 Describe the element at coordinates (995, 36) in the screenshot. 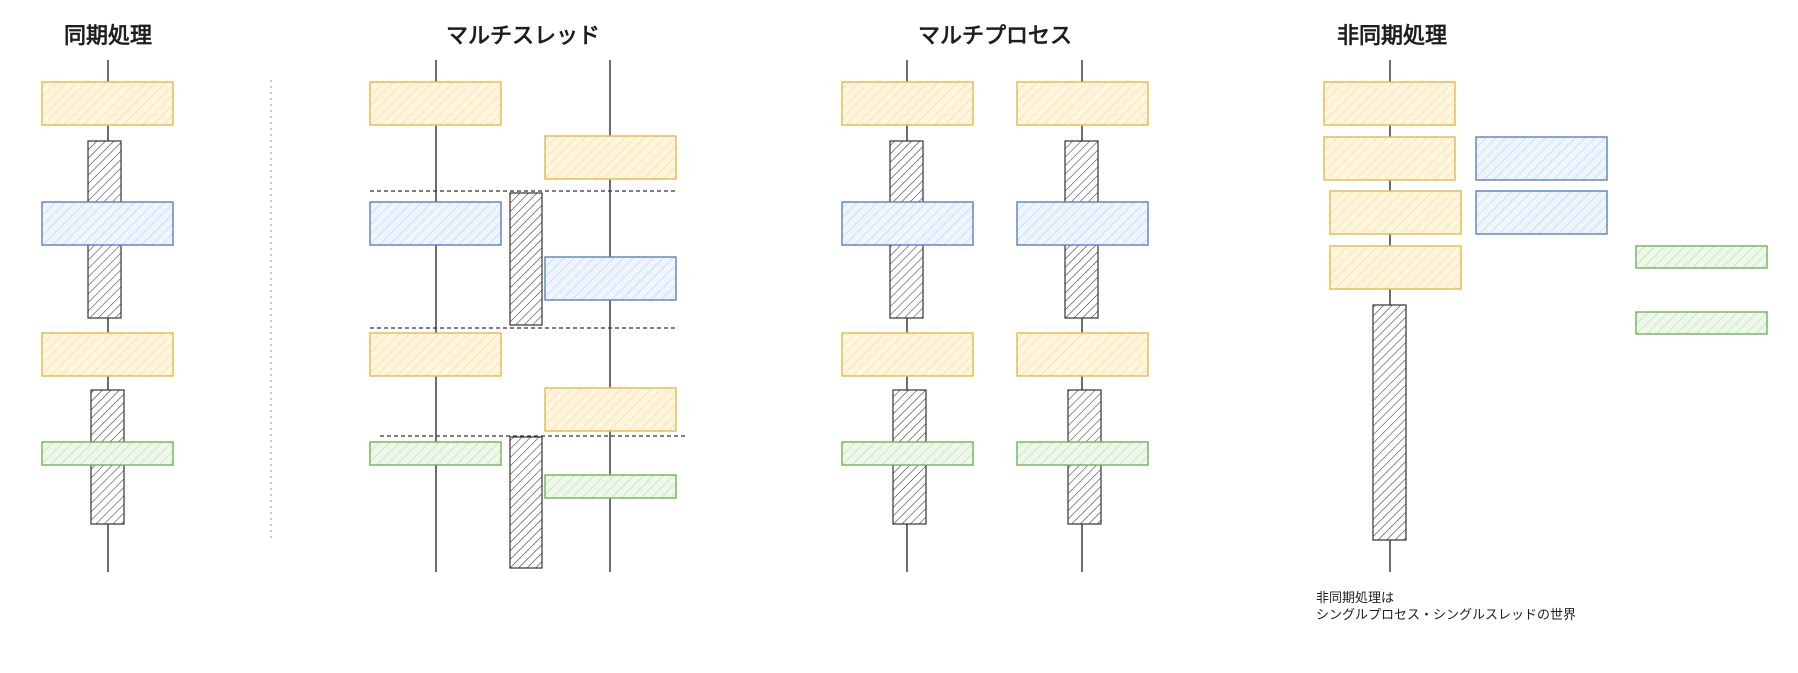

I see `section-title-multiprocess: マルチプロセス` at that location.